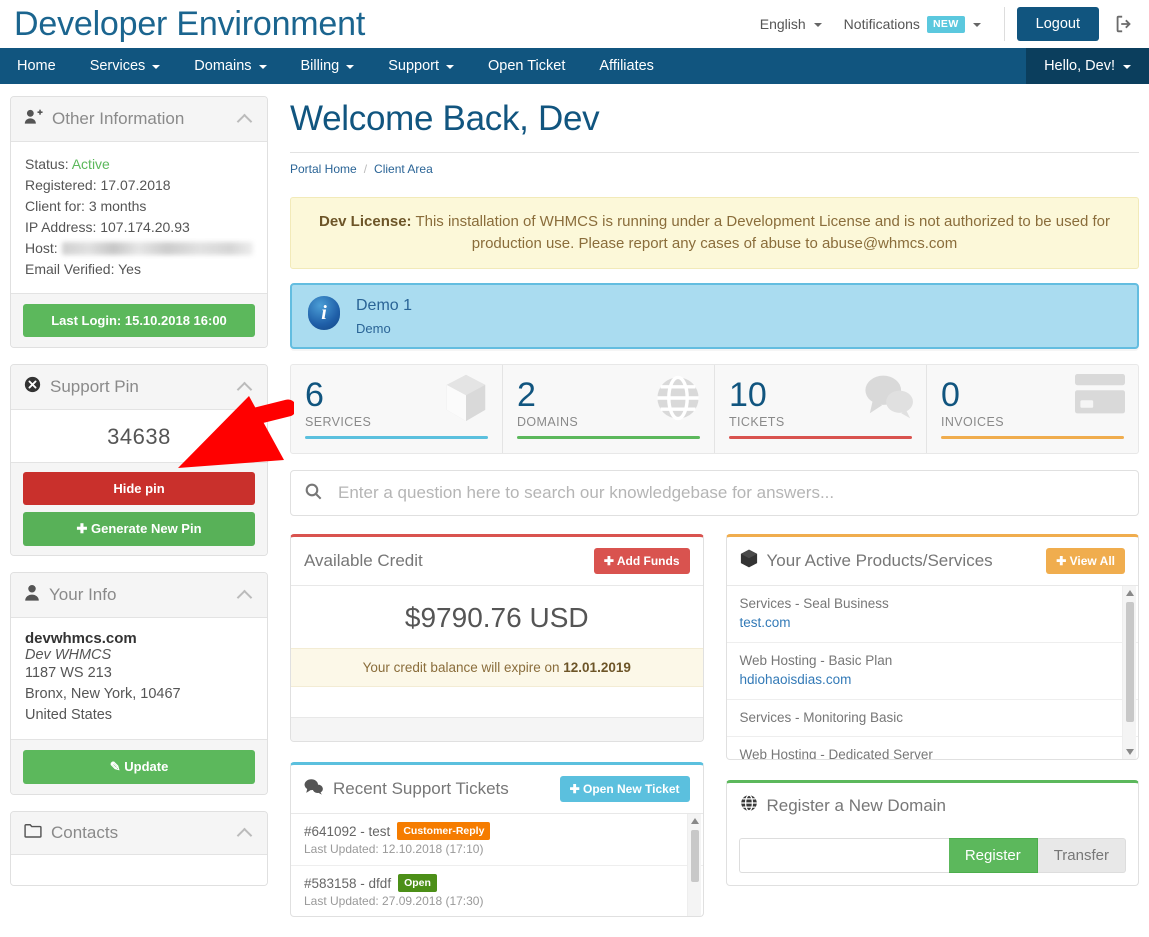 The width and height of the screenshot is (1149, 937). What do you see at coordinates (397, 409) in the screenshot?
I see `stat-card-services: 6 SERVICES` at bounding box center [397, 409].